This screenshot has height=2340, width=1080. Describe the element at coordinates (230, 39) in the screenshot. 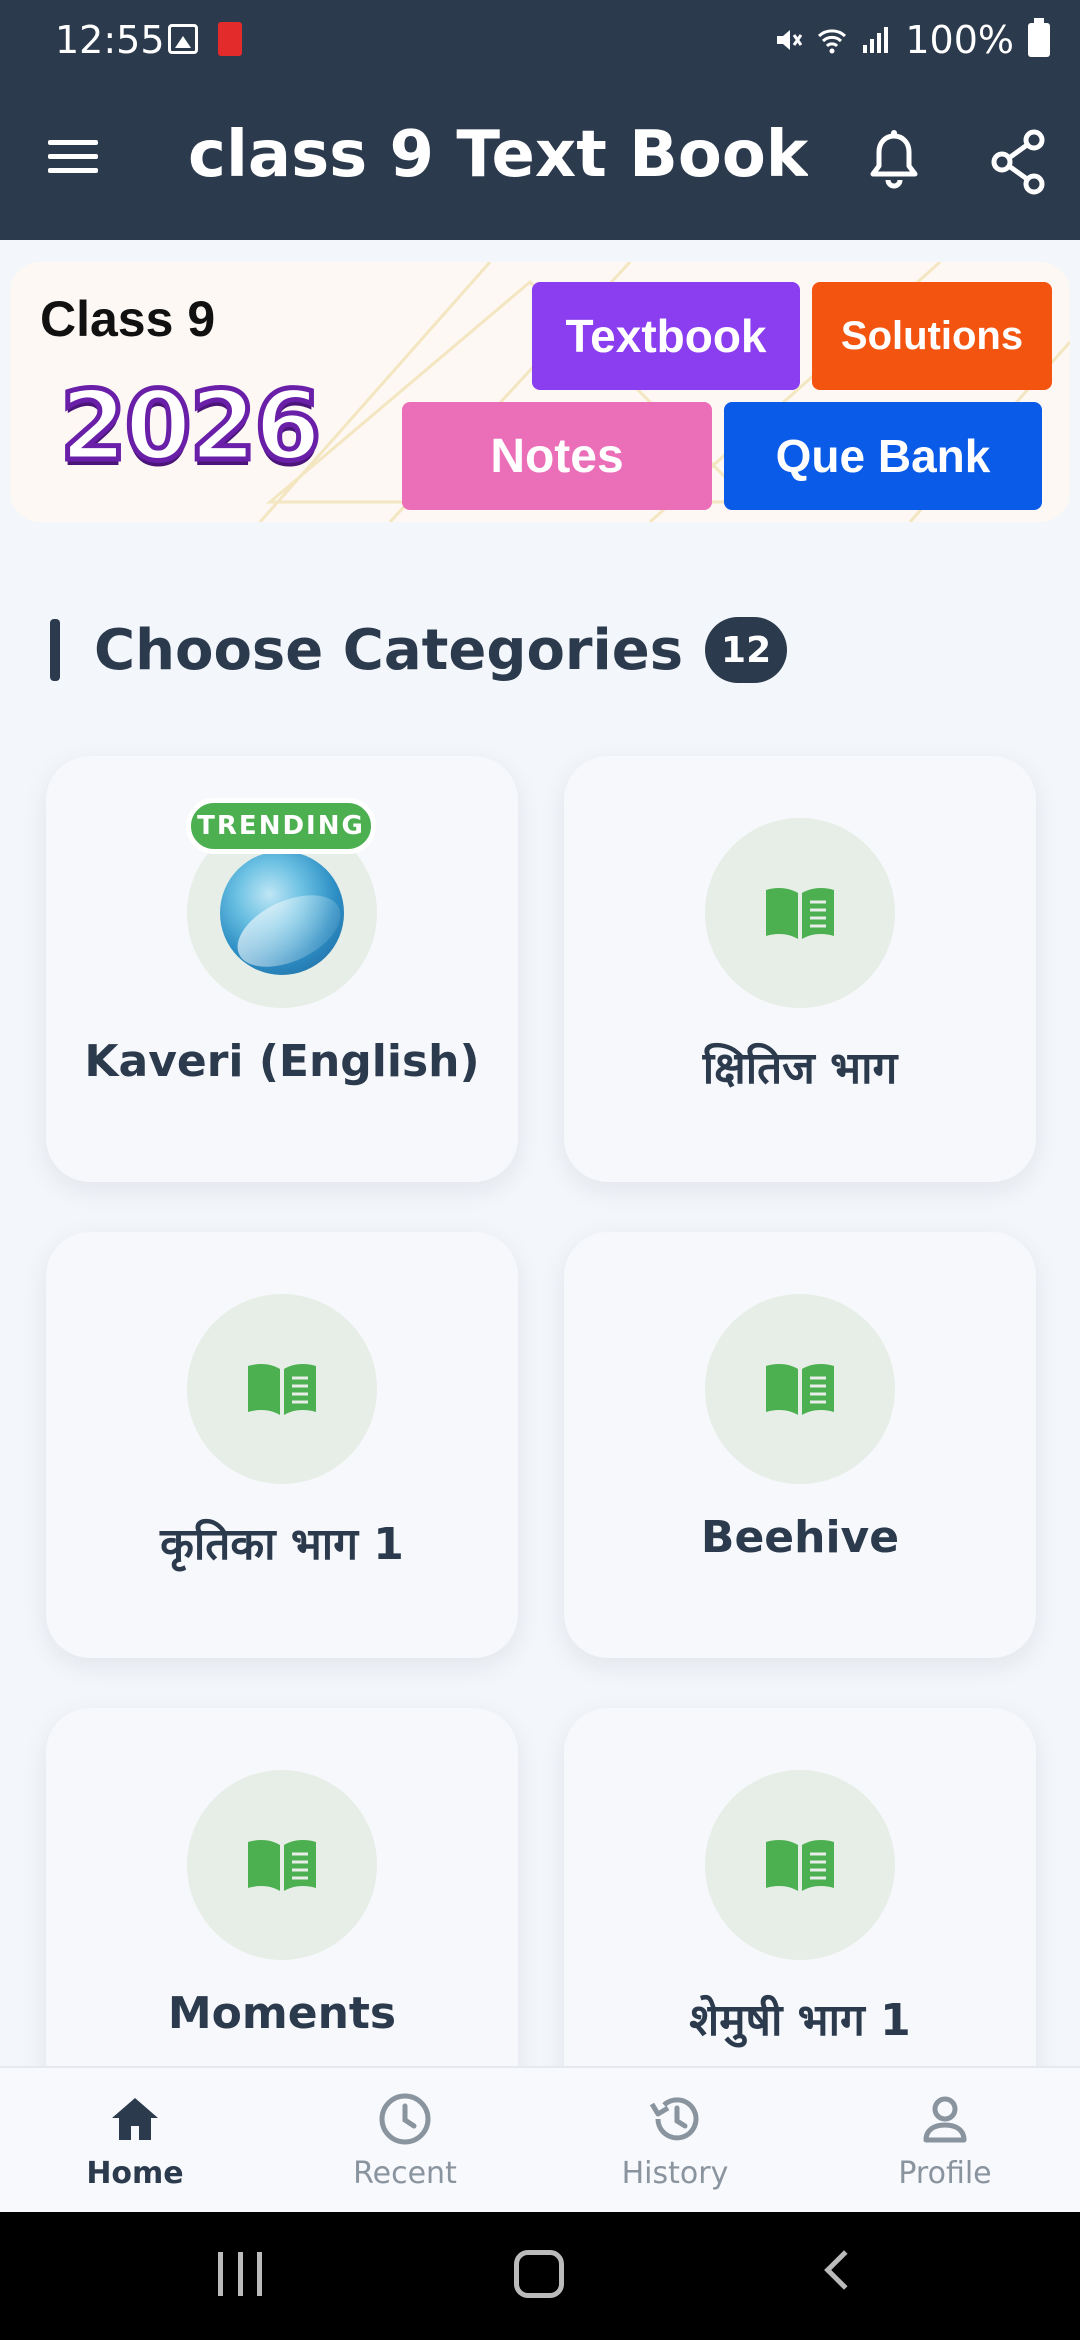

I see `app-notification-icon` at that location.